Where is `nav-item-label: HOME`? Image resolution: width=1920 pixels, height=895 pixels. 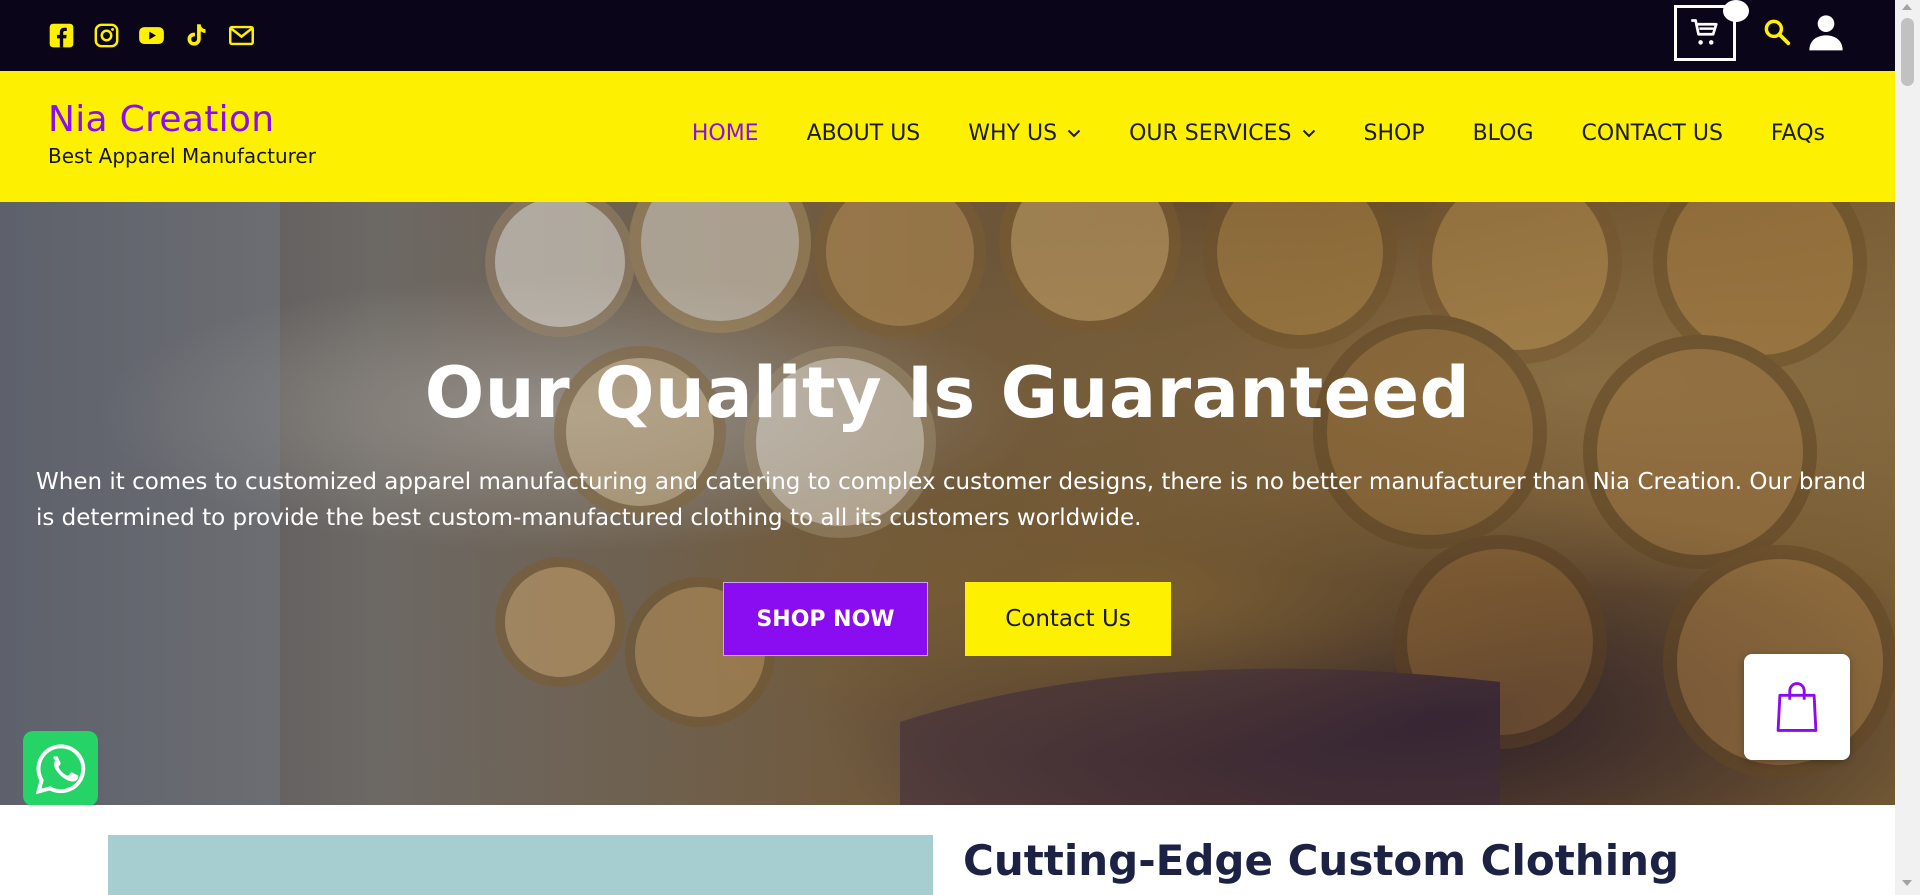 nav-item-label: HOME is located at coordinates (725, 133).